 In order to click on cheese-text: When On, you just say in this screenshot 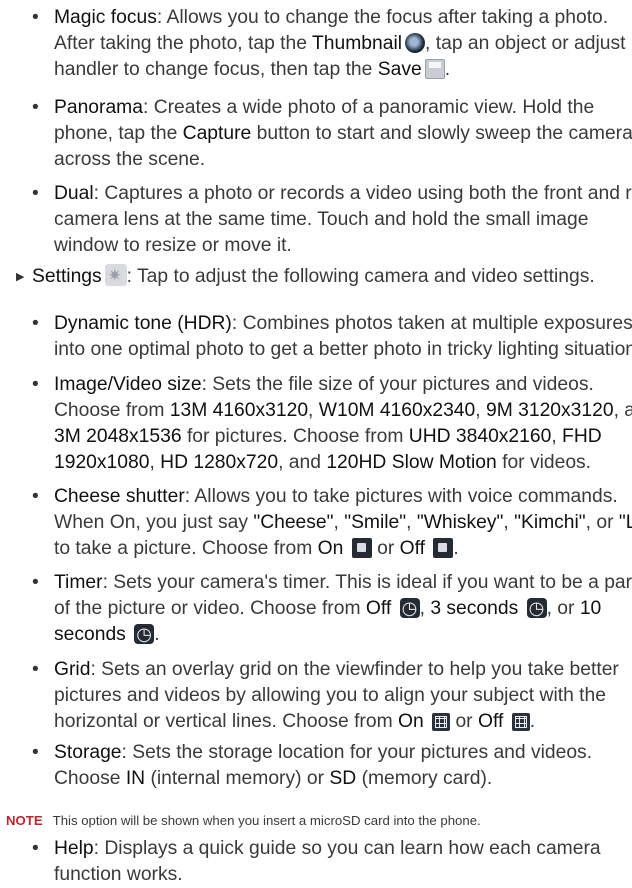, I will do `click(151, 522)`.